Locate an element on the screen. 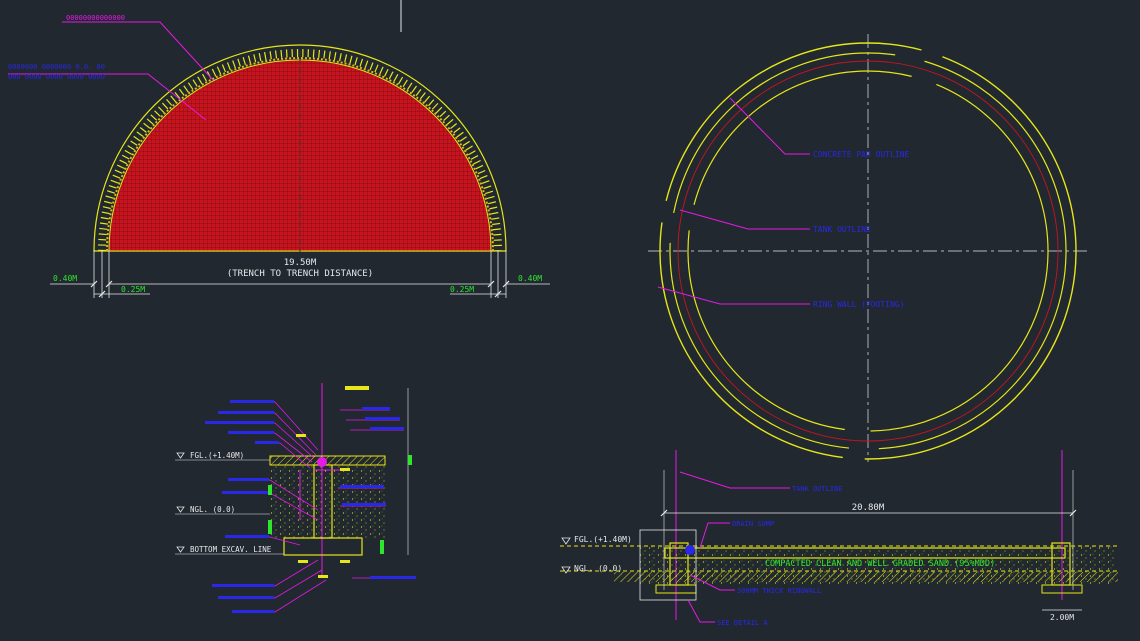 Image resolution: width=1140 pixels, height=641 pixels. level-bottom-detail: BOTTOM EXCAV. LINE is located at coordinates (231, 549).